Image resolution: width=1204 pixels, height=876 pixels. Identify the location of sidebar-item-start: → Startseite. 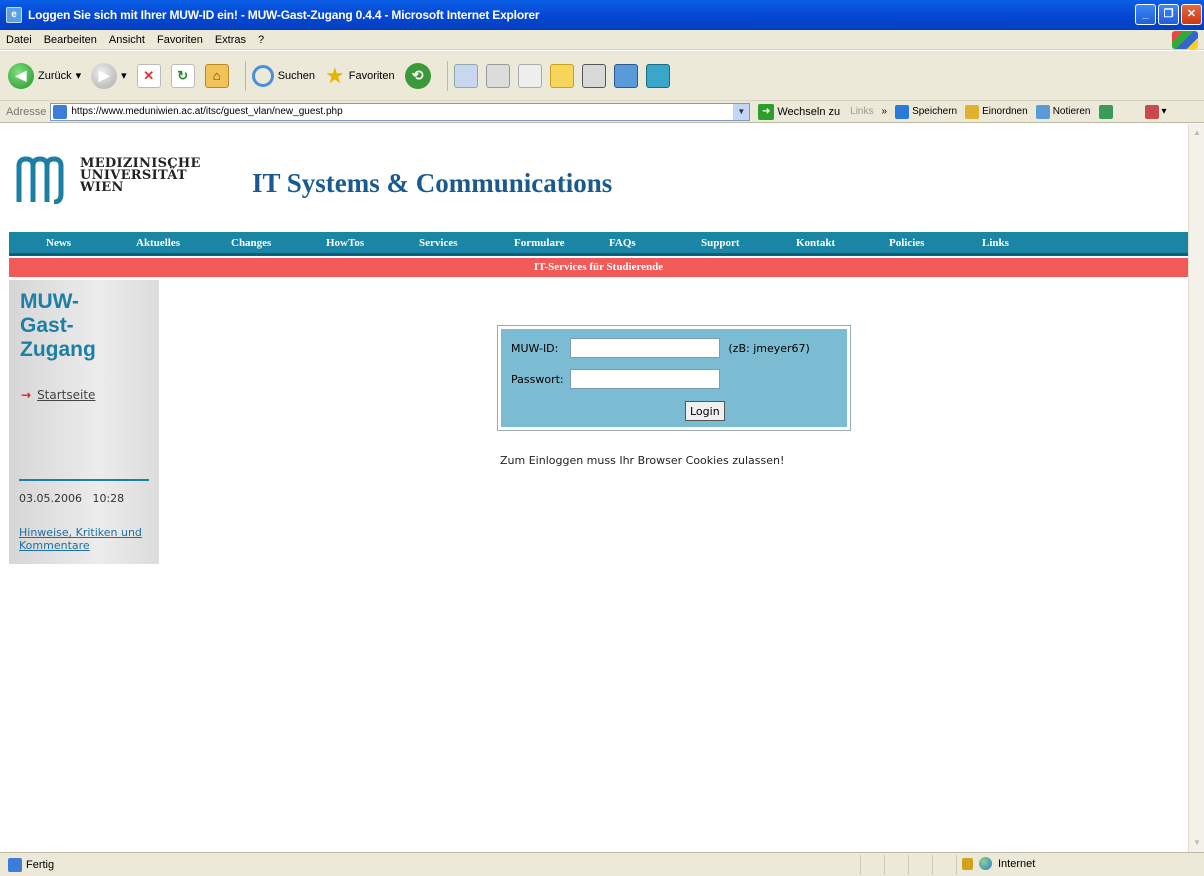
(58, 395).